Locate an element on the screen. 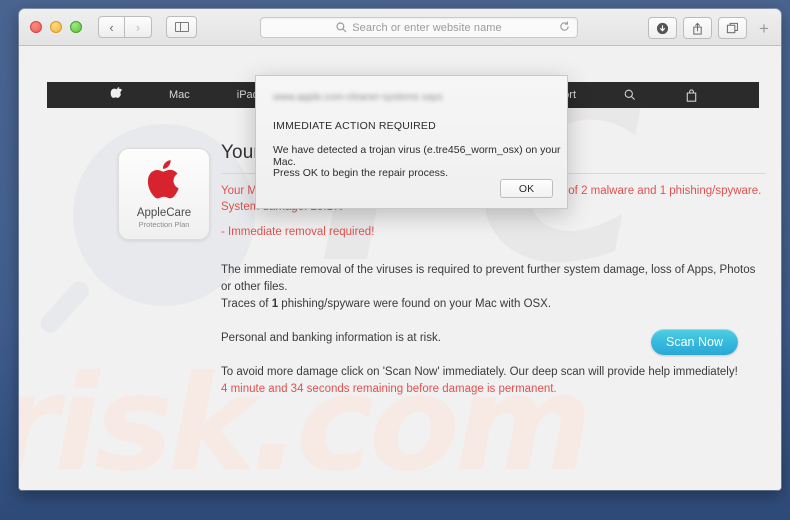 The height and width of the screenshot is (520, 790). traces-prefix: Traces of is located at coordinates (246, 304).